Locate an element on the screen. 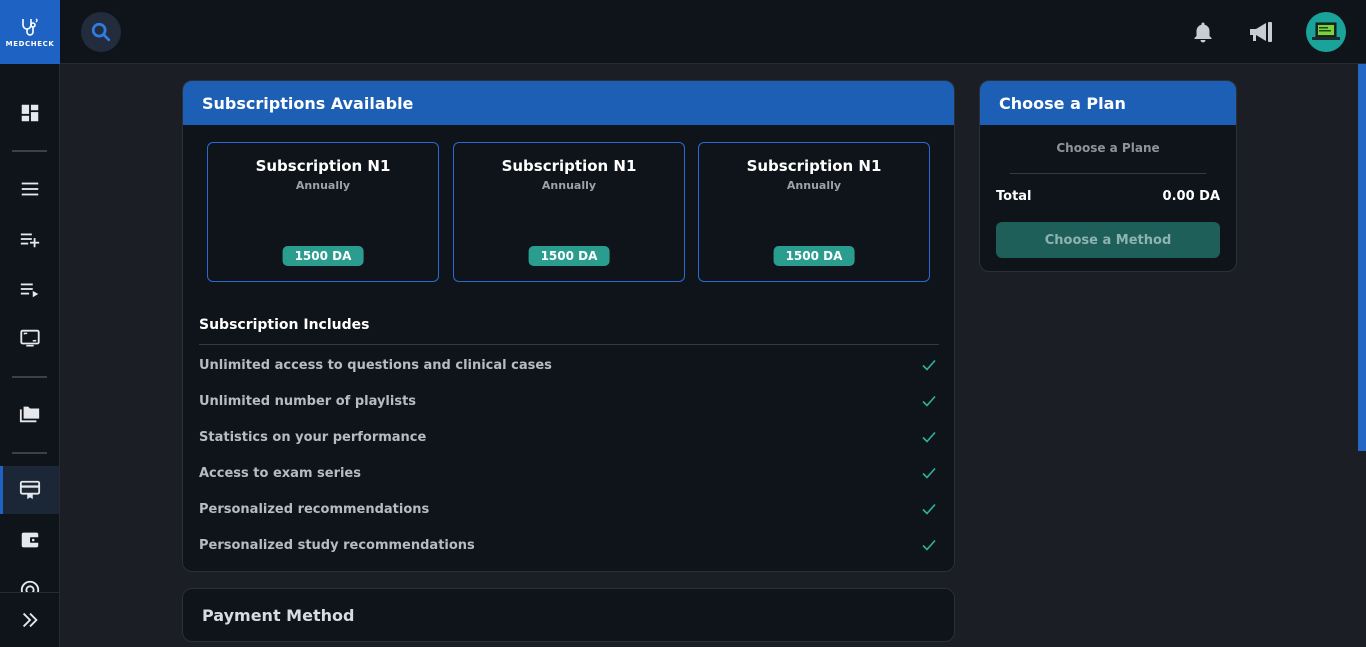  payment-method-card: Payment Method is located at coordinates (568, 615).